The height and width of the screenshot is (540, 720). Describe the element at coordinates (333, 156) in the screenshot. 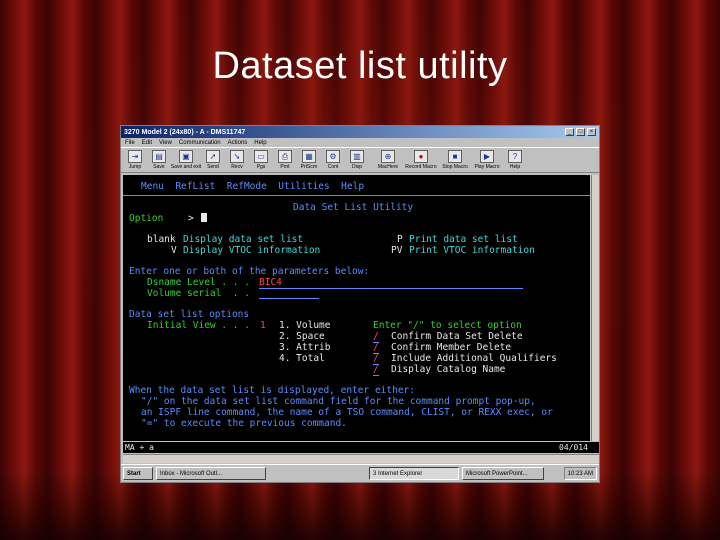

I see `control-icon: ⚙` at that location.